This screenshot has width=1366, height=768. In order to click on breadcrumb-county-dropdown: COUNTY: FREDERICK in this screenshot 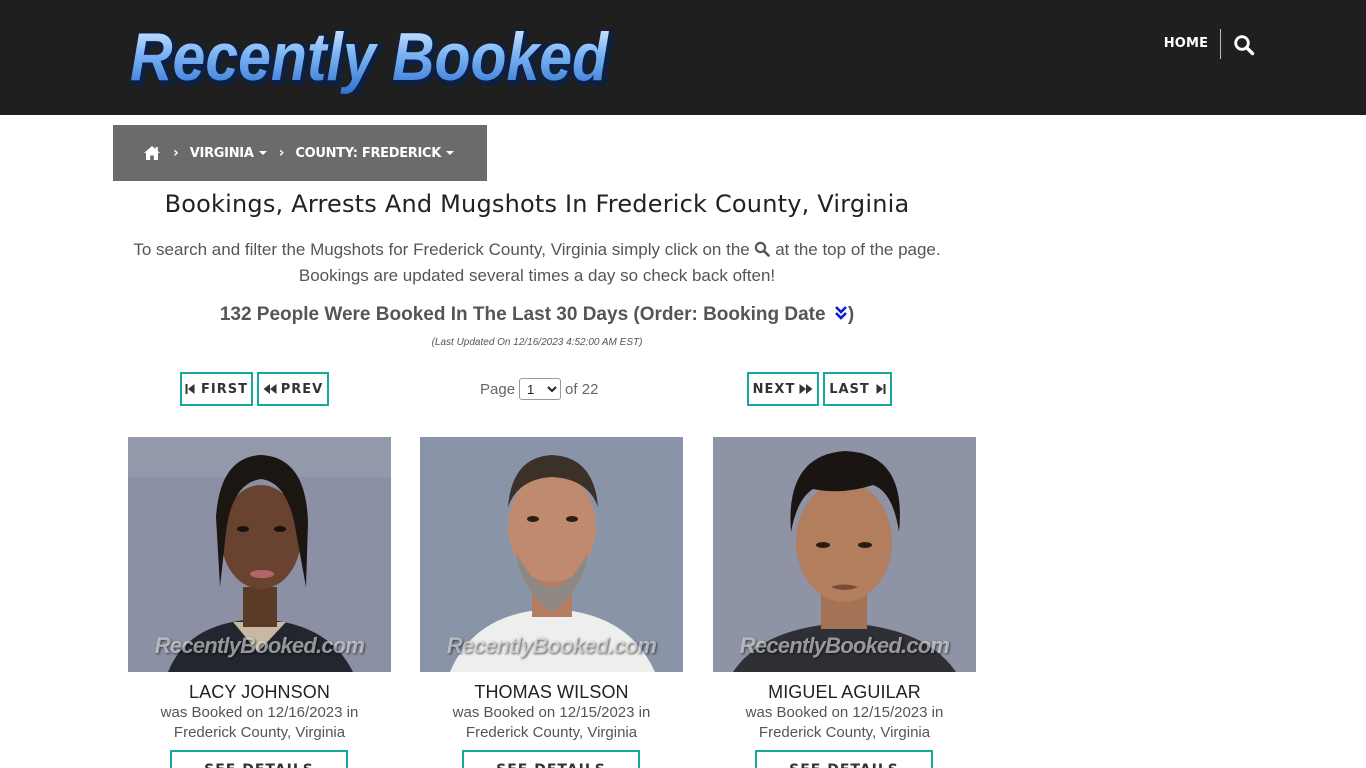, I will do `click(375, 153)`.